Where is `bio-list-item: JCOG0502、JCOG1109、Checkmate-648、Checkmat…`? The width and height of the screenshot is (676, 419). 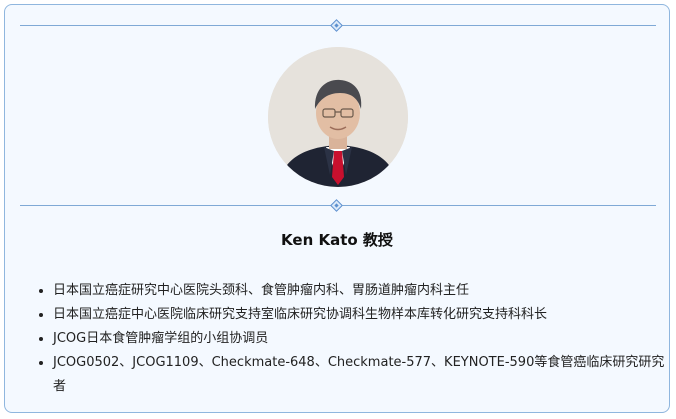 bio-list-item: JCOG0502、JCOG1109、Checkmate-648、Checkmat… is located at coordinates (363, 375).